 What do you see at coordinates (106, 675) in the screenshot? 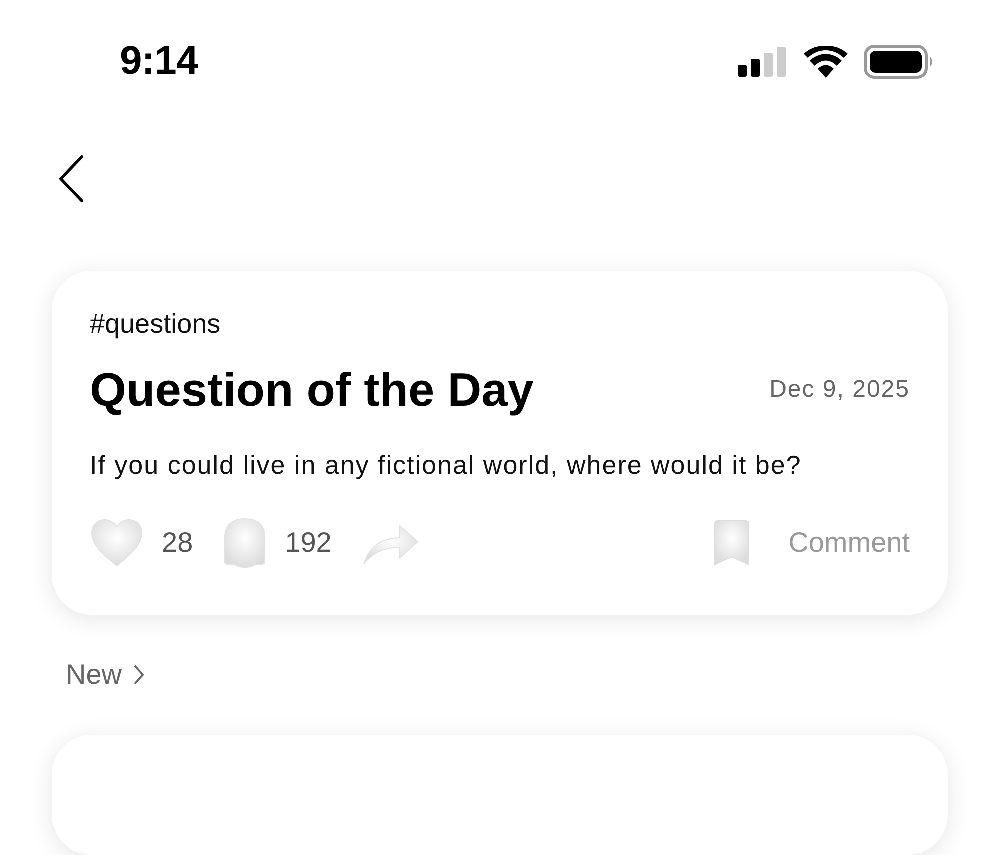
I see `section-link: New` at bounding box center [106, 675].